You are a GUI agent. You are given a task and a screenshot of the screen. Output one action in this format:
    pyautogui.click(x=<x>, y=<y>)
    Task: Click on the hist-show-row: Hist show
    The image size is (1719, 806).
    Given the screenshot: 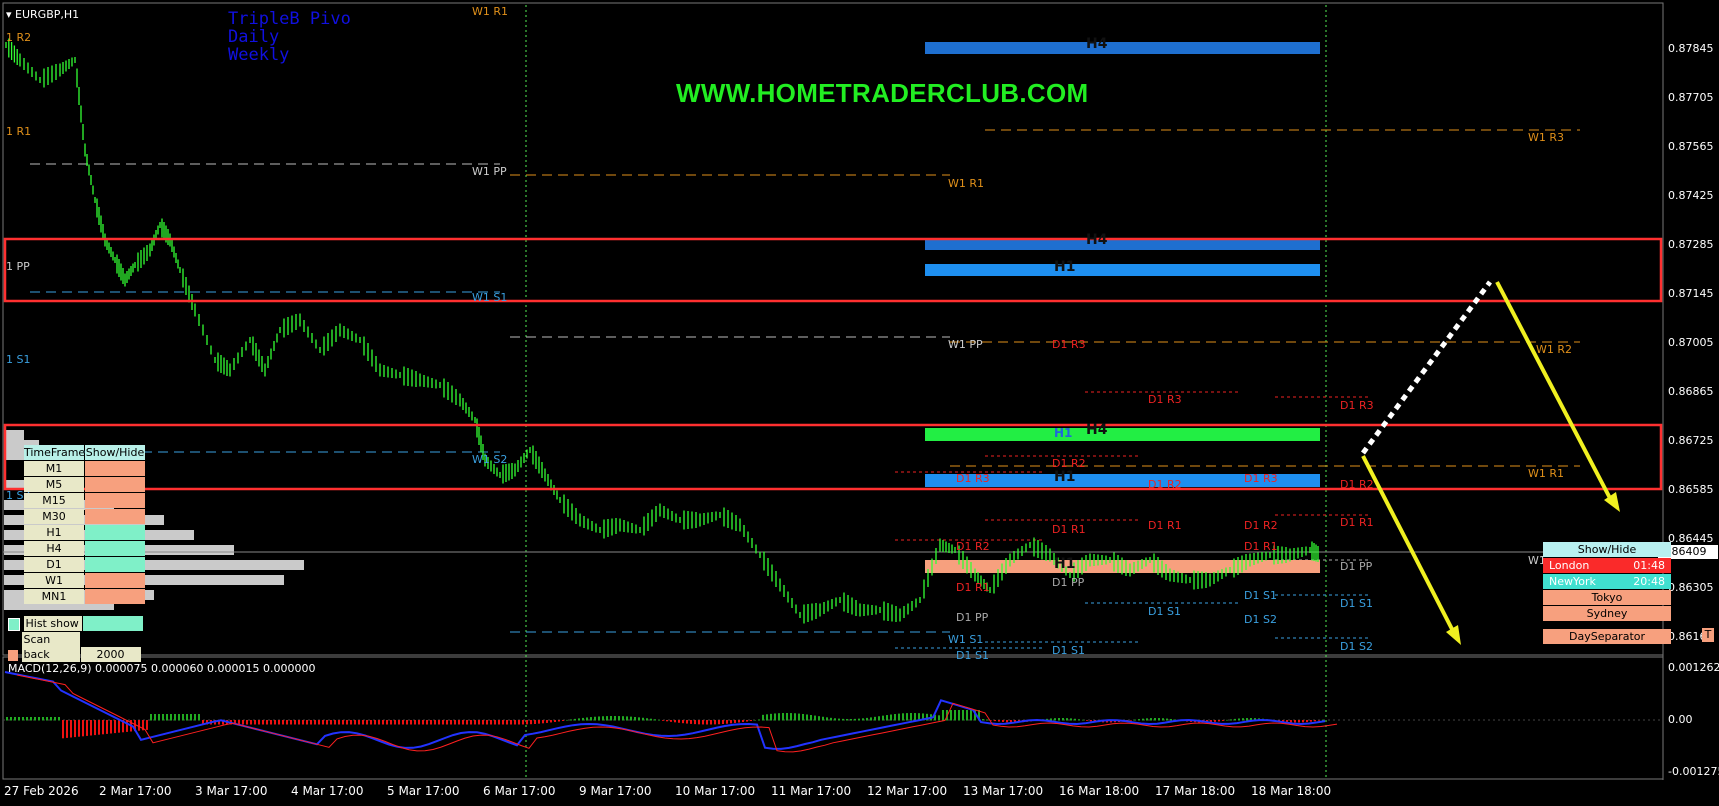 What is the action you would take?
    pyautogui.click(x=77, y=623)
    